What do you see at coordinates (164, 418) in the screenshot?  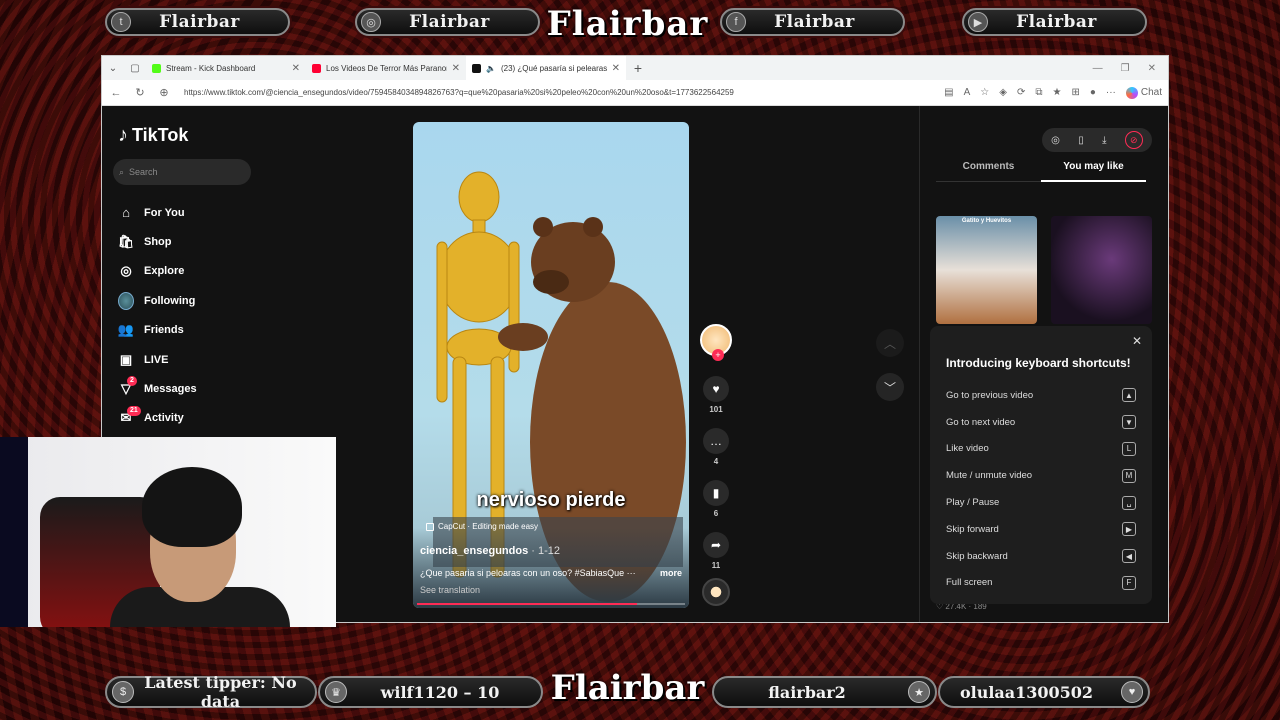 I see `nav-label: Activity` at bounding box center [164, 418].